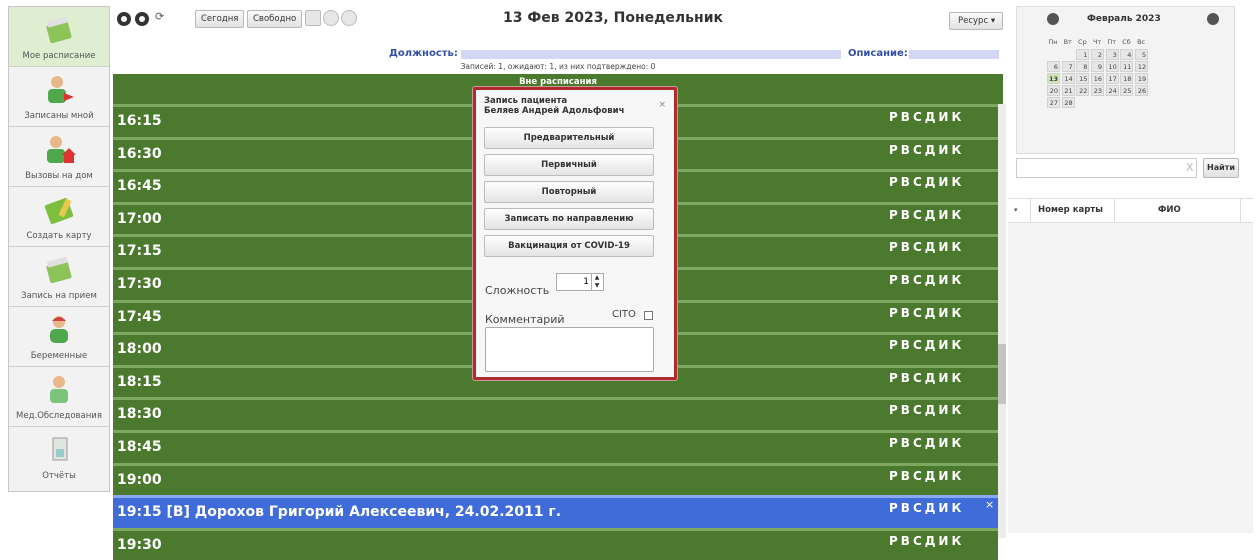  I want to click on slot-time: 16:30, so click(139, 153).